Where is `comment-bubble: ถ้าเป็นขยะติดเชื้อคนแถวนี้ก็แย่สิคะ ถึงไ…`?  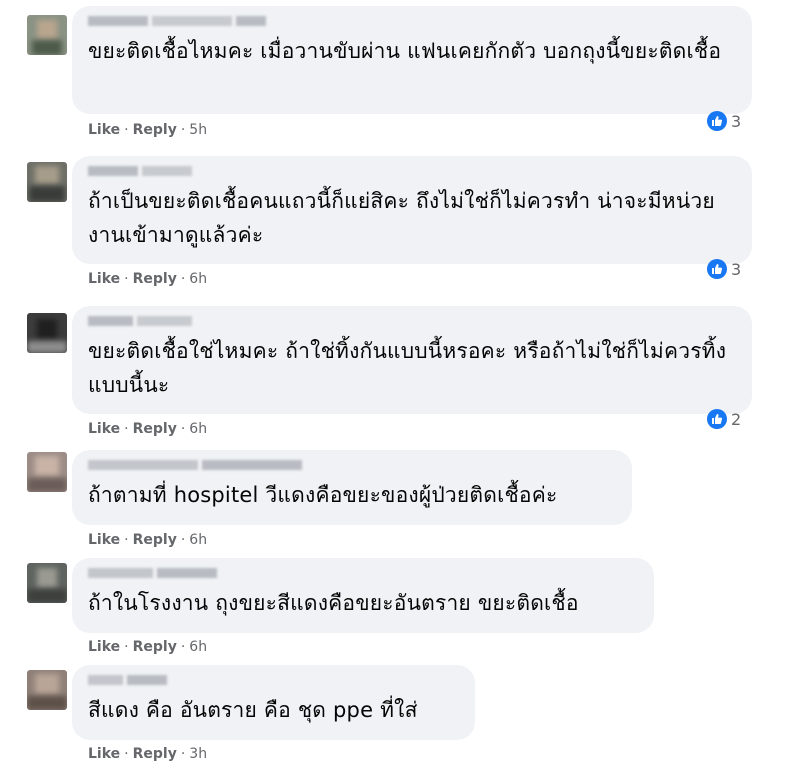
comment-bubble: ถ้าเป็นขยะติดเชื้อคนแถวนี้ก็แย่สิคะ ถึงไ… is located at coordinates (412, 210).